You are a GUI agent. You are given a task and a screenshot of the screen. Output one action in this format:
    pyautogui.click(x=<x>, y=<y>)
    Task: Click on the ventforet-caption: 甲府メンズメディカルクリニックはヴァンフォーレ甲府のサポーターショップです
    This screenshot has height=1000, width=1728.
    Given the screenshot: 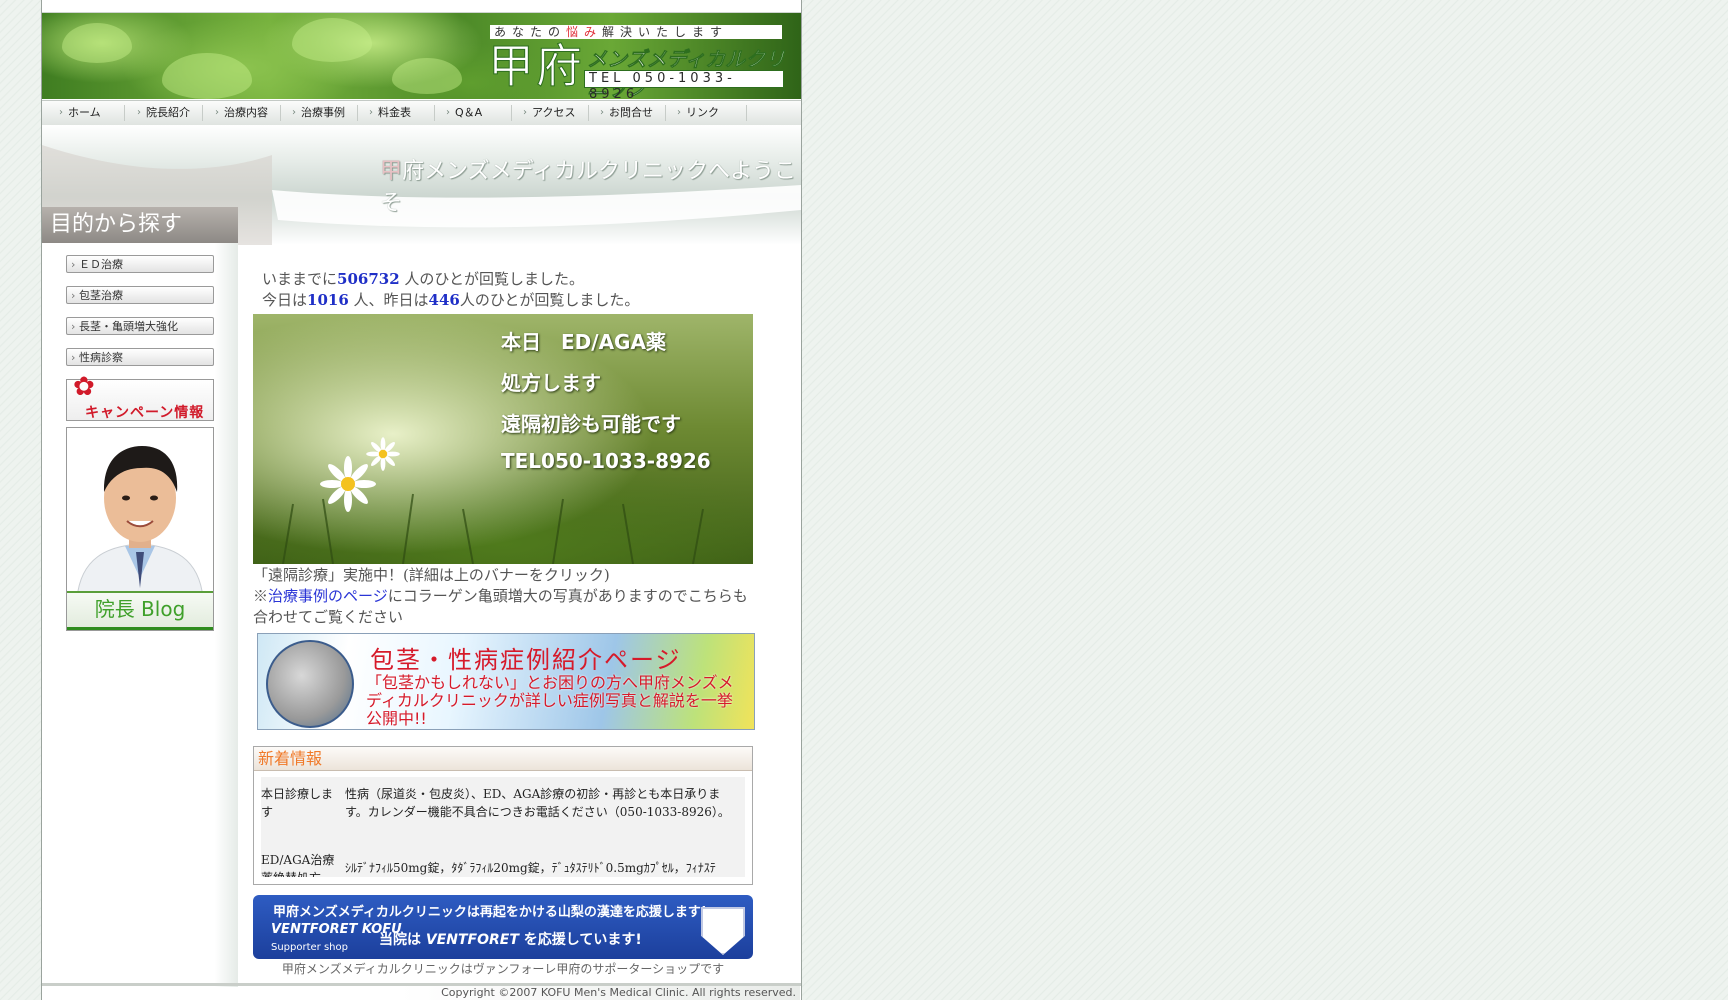 What is the action you would take?
    pyautogui.click(x=503, y=969)
    